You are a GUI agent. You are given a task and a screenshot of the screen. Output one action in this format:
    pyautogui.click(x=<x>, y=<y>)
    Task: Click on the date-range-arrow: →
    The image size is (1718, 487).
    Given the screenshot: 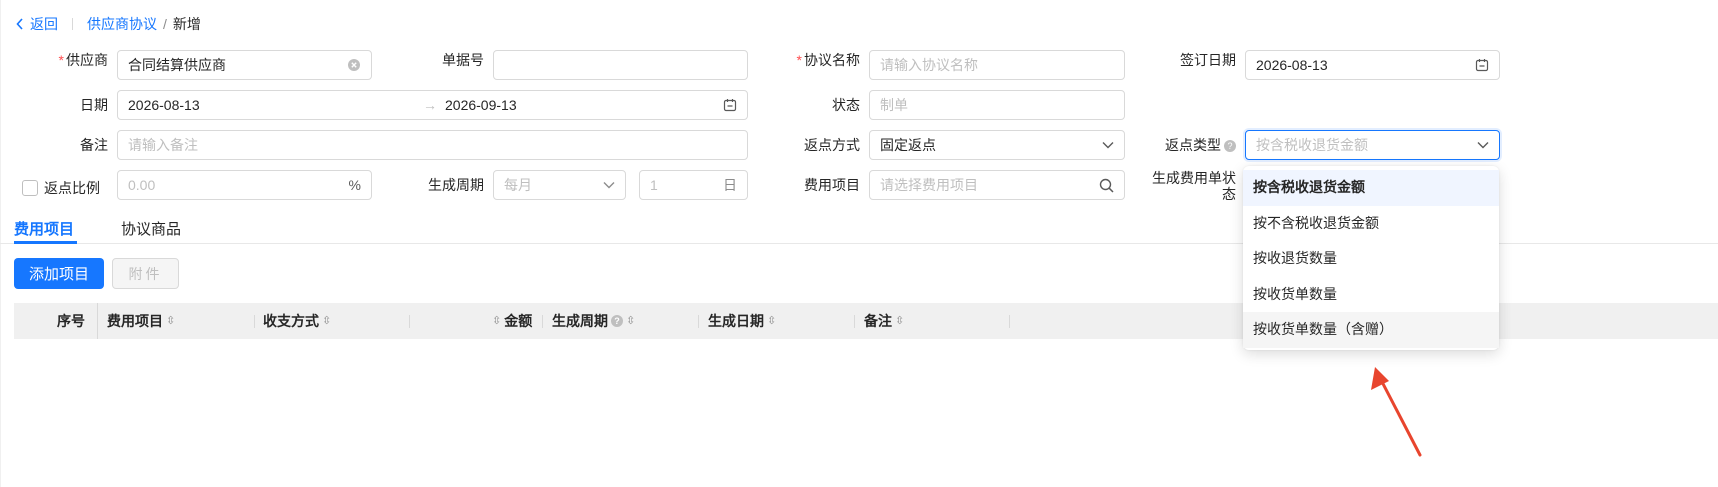 What is the action you would take?
    pyautogui.click(x=430, y=105)
    